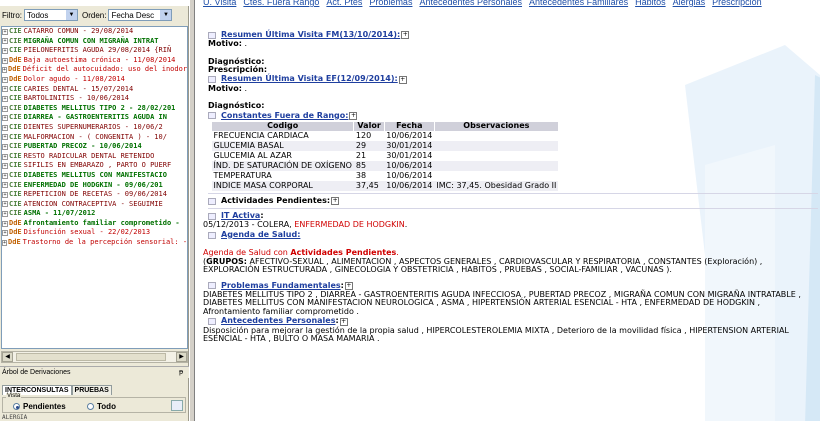 The width and height of the screenshot is (820, 421). I want to click on tab-pruebas: PRUEBAS, so click(91, 390).